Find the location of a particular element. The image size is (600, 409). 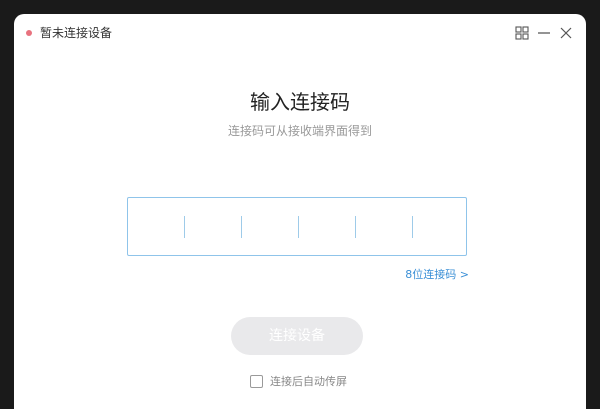

eight-digit-code-link: 8位连接码 > is located at coordinates (431, 275).